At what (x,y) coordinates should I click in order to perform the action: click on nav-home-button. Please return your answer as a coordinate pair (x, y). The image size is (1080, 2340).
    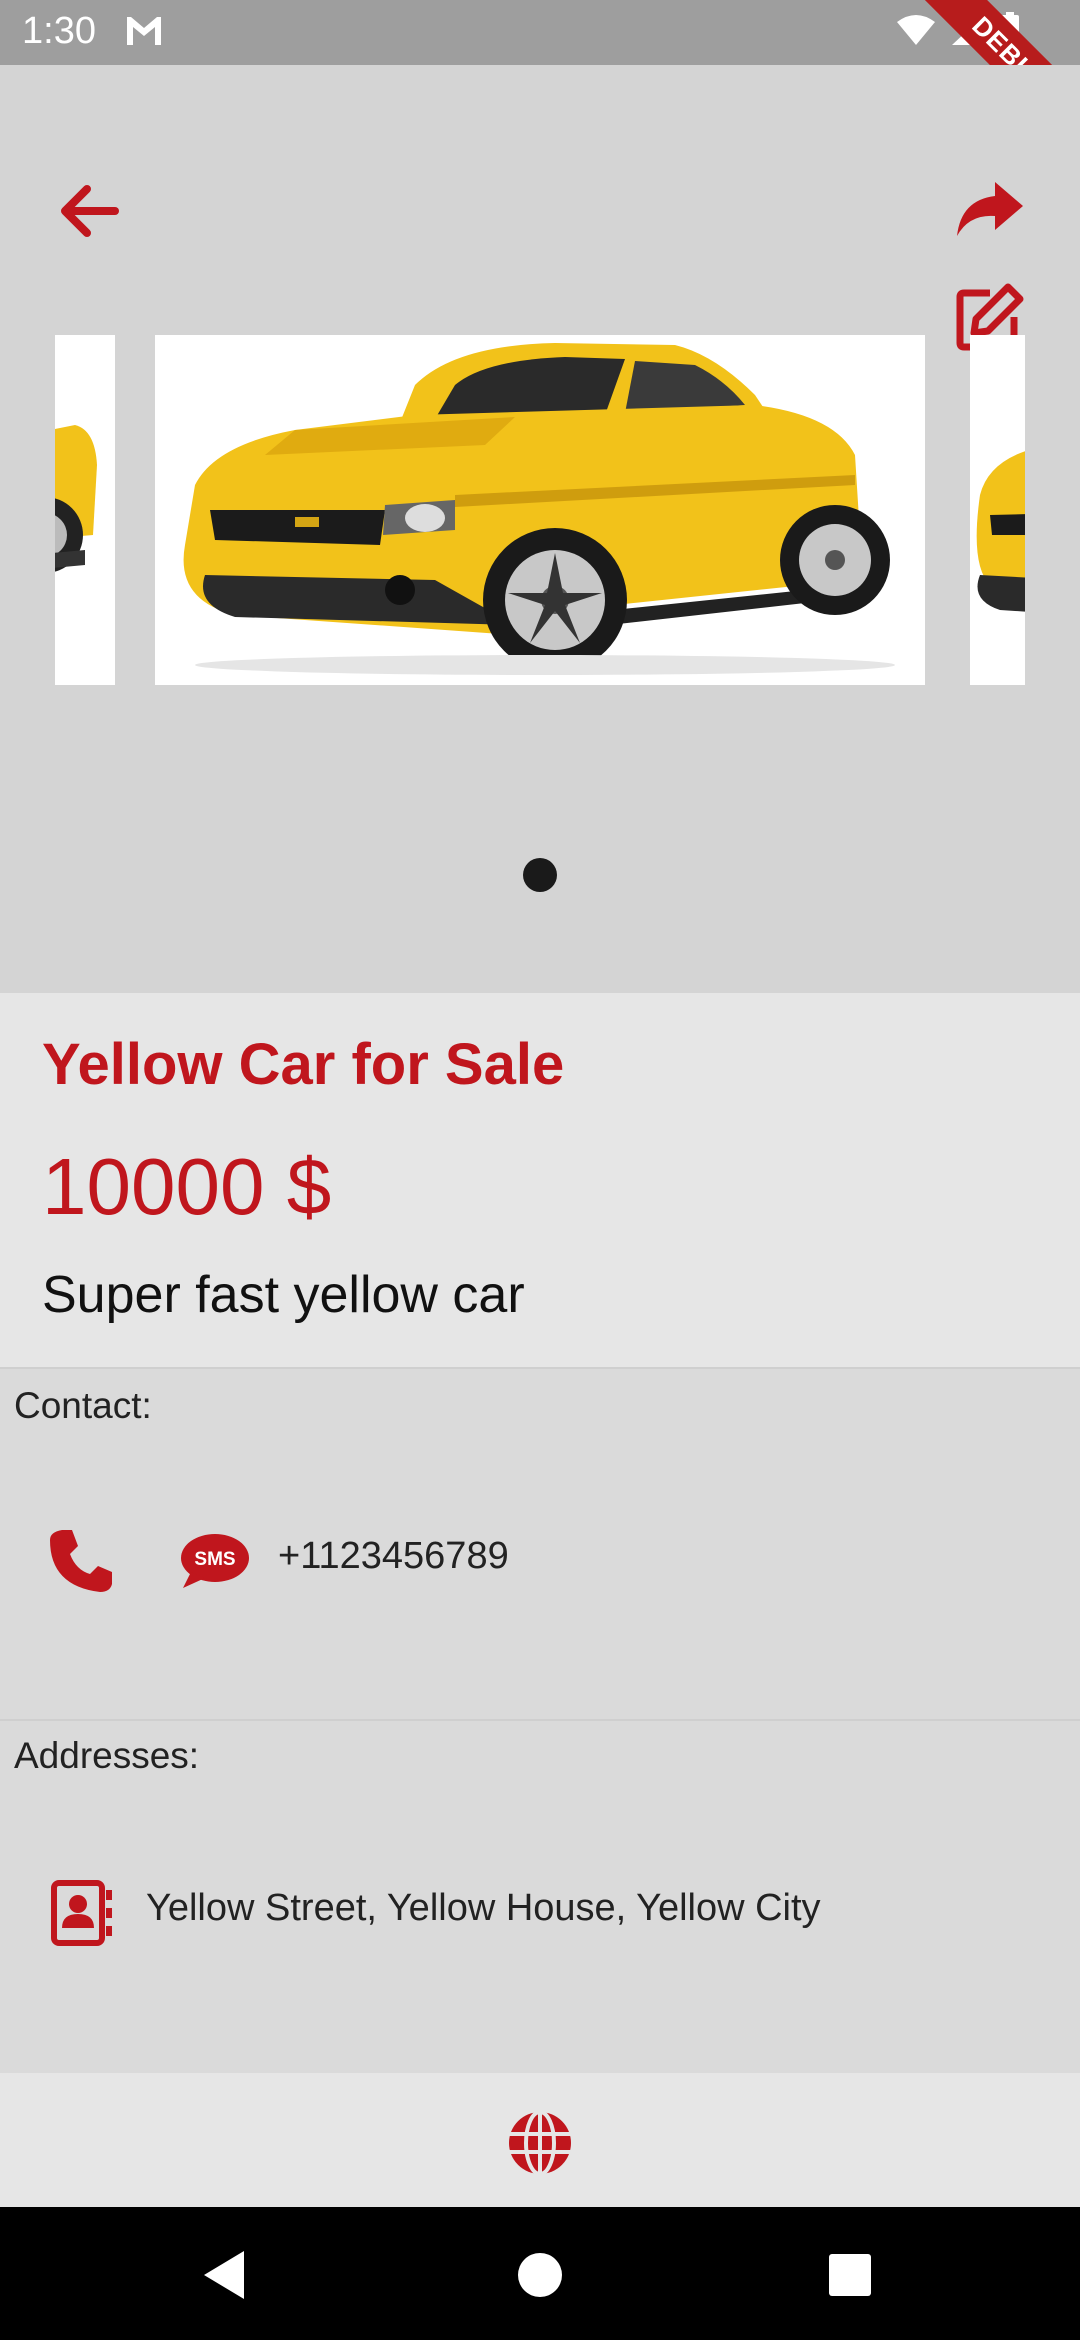
    Looking at the image, I should click on (540, 2275).